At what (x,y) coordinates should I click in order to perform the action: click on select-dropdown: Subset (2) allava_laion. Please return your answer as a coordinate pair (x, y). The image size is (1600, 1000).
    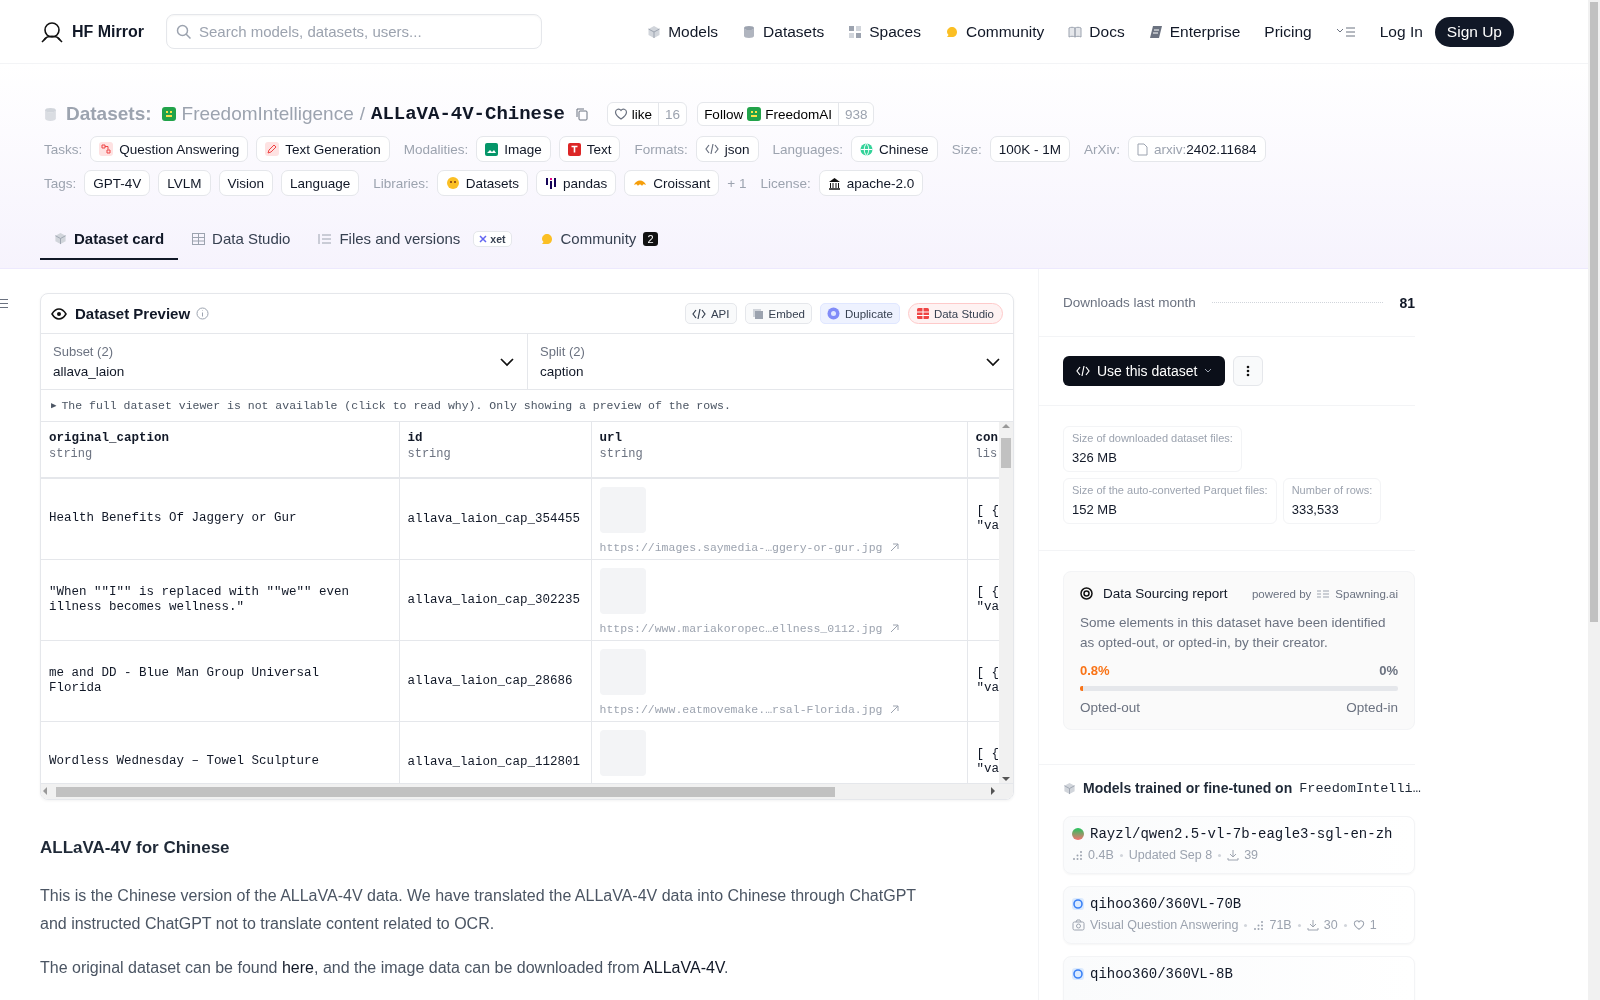
    Looking at the image, I should click on (284, 361).